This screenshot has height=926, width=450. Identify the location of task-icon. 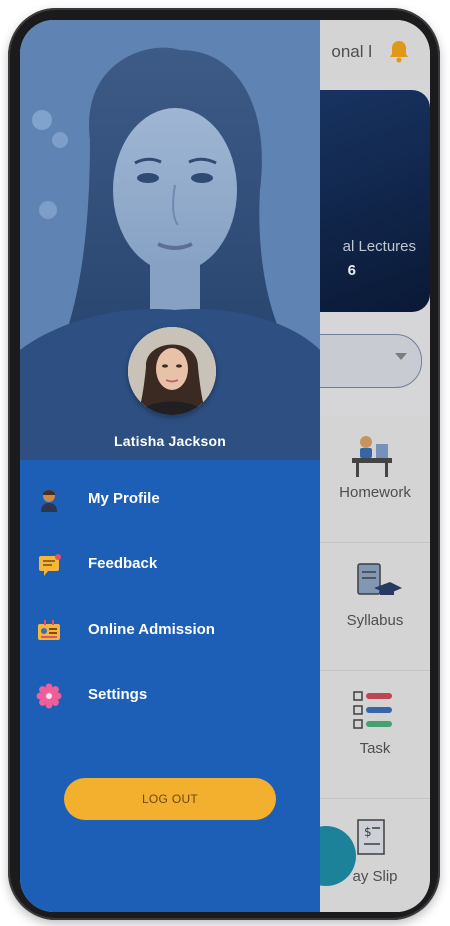
(372, 710).